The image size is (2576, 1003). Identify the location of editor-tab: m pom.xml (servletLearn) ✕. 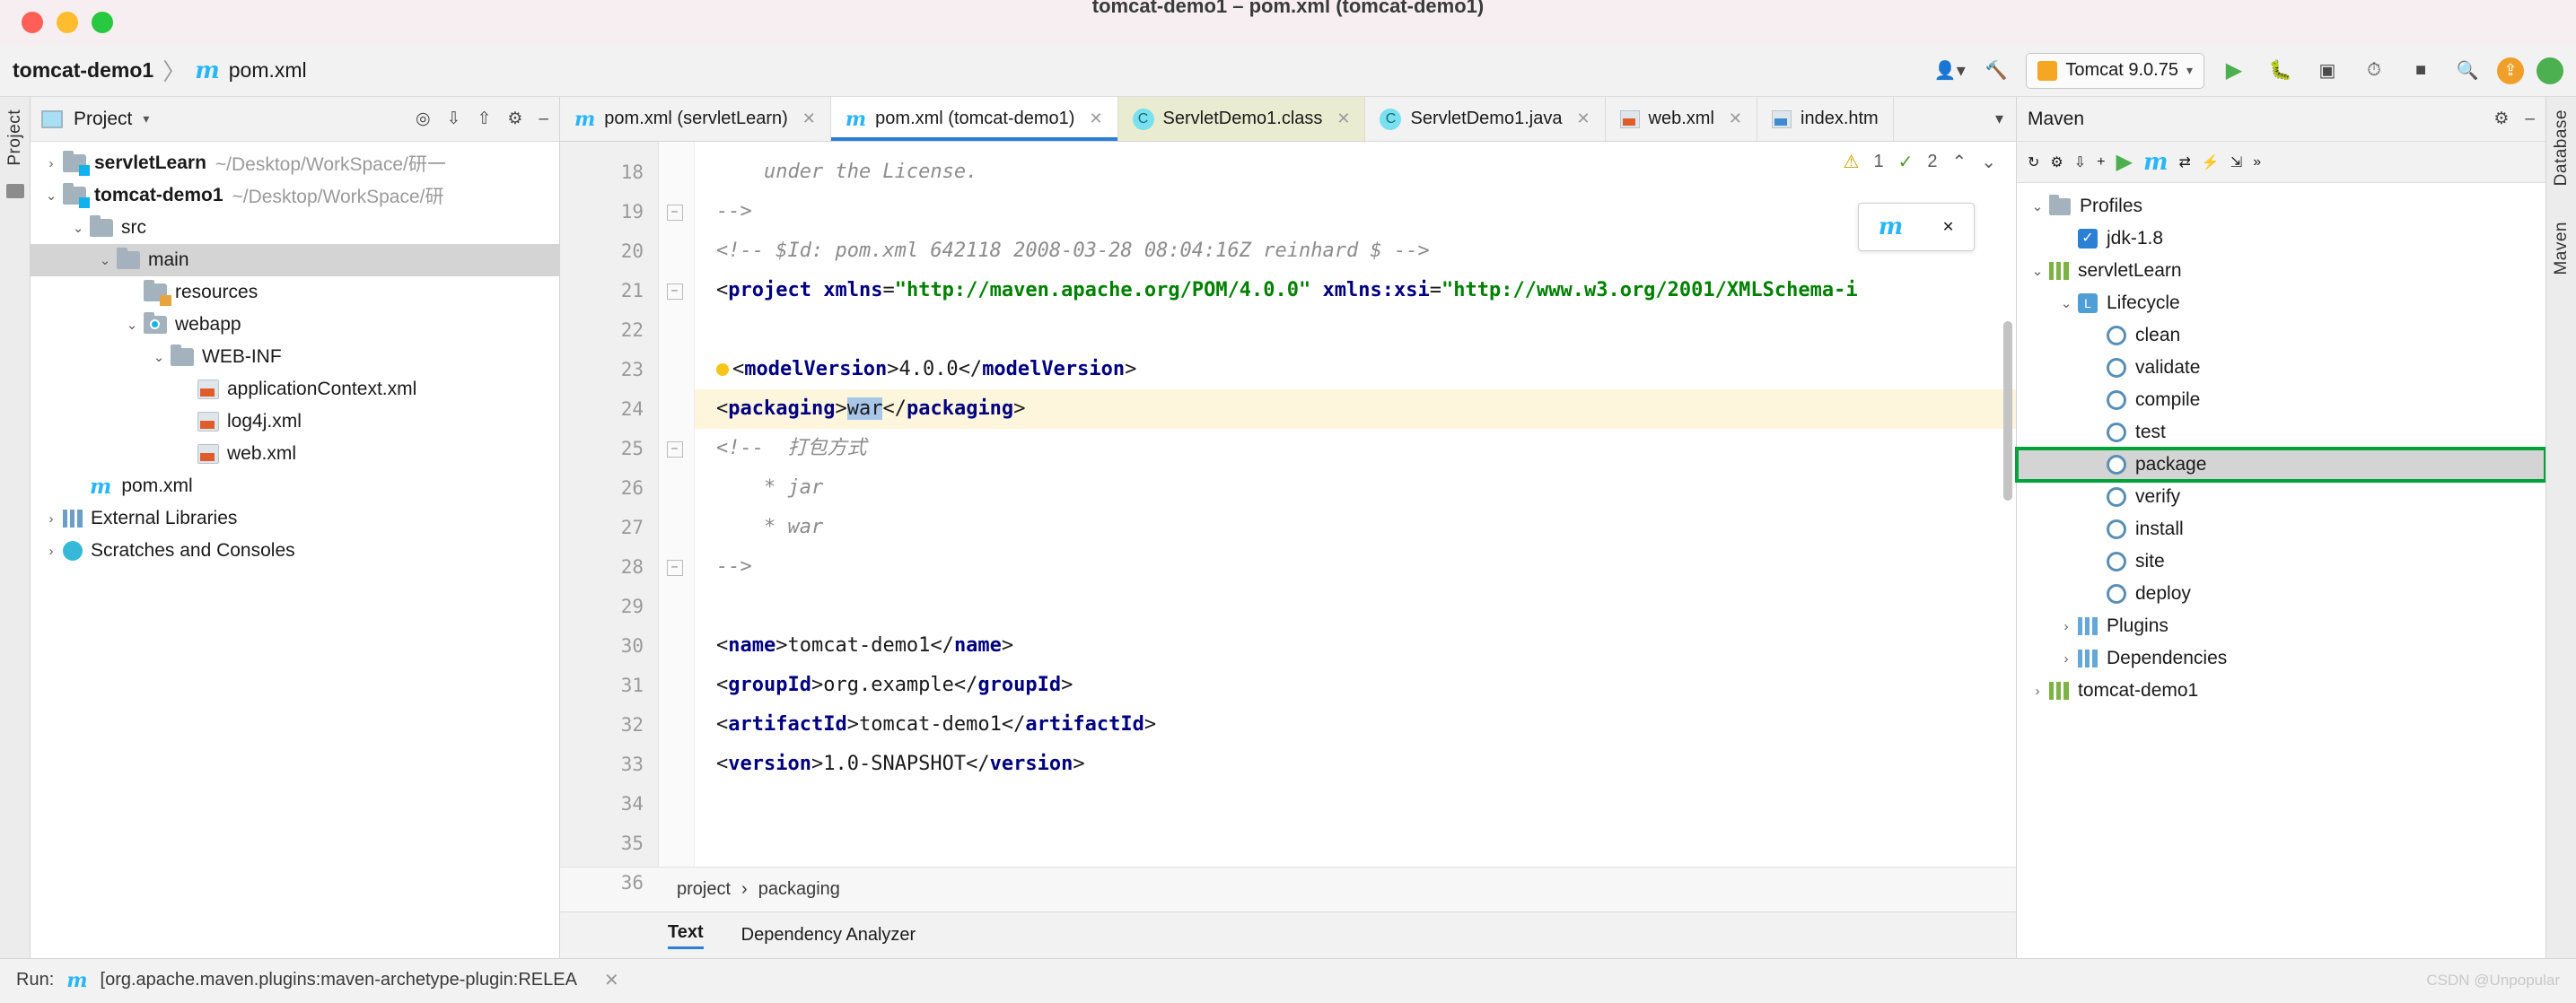
(695, 119).